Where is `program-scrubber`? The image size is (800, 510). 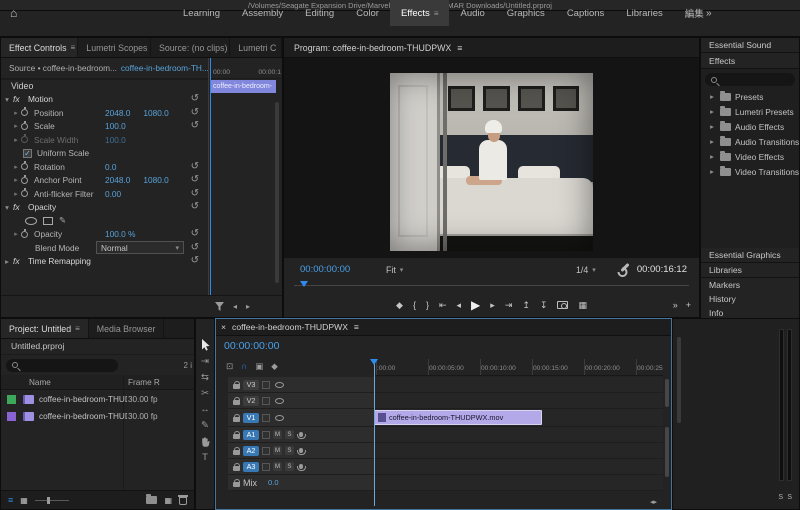
program-scrubber is located at coordinates (491, 285).